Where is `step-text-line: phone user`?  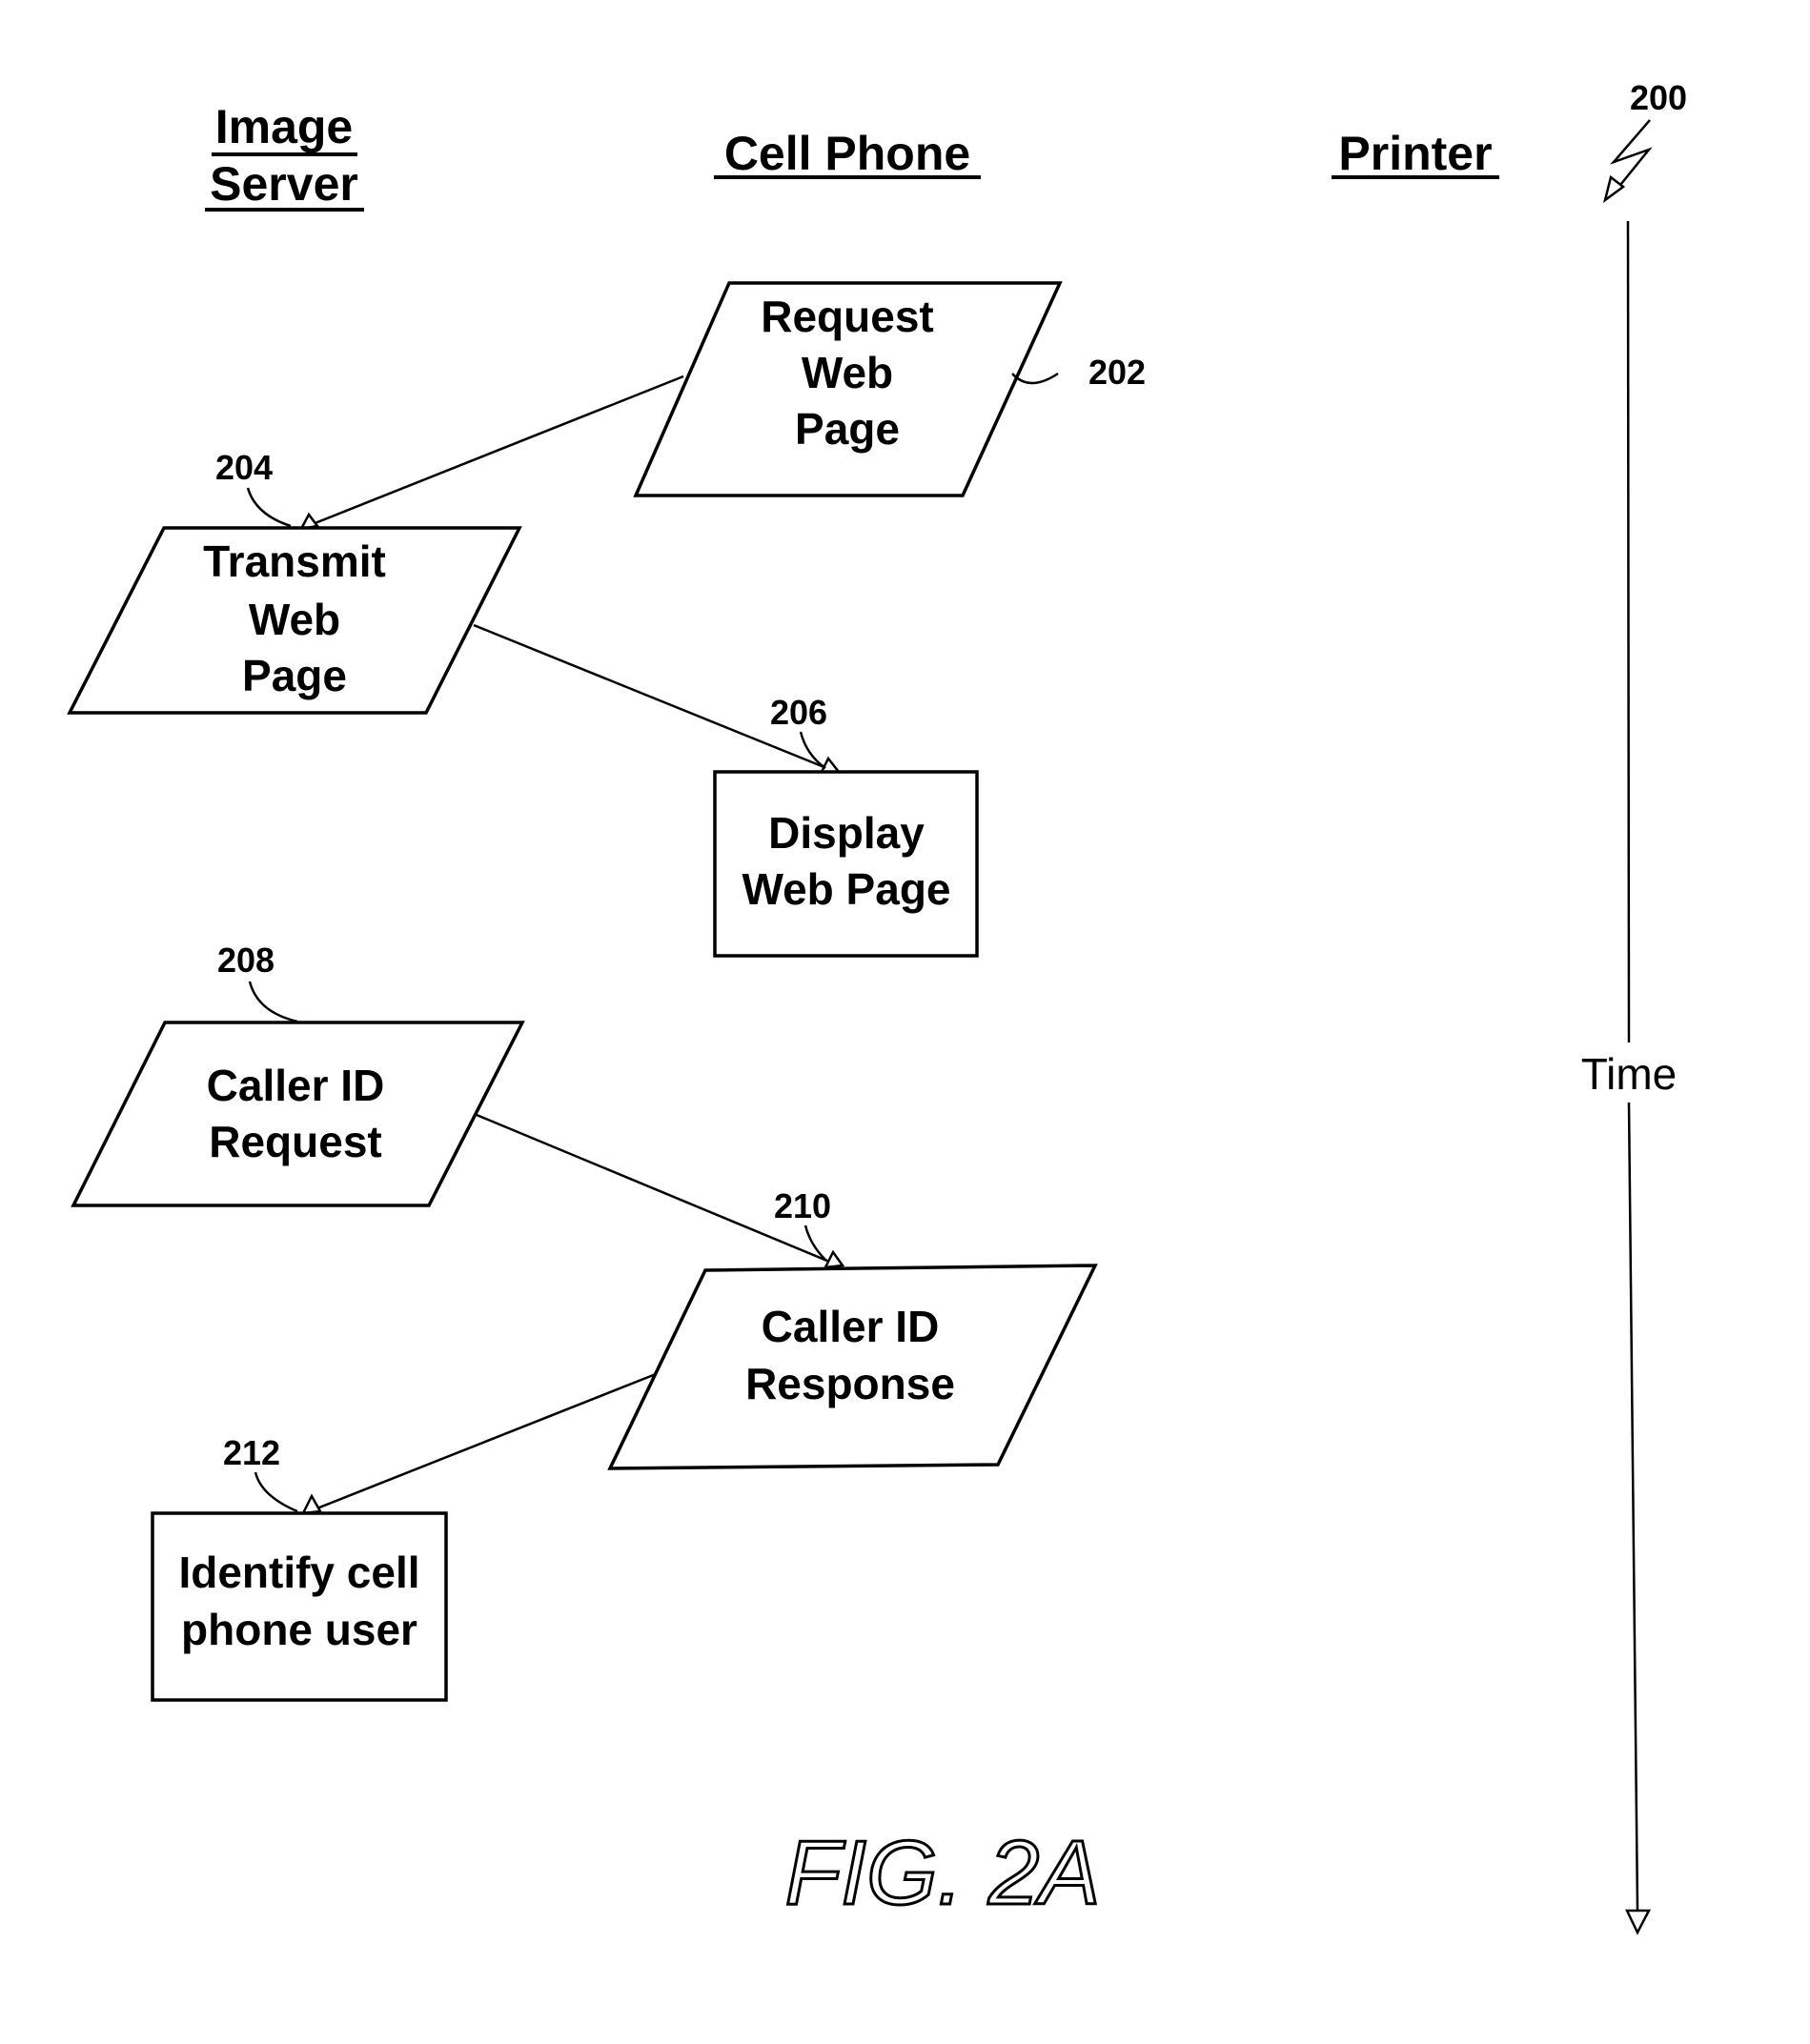
step-text-line: phone user is located at coordinates (299, 1629).